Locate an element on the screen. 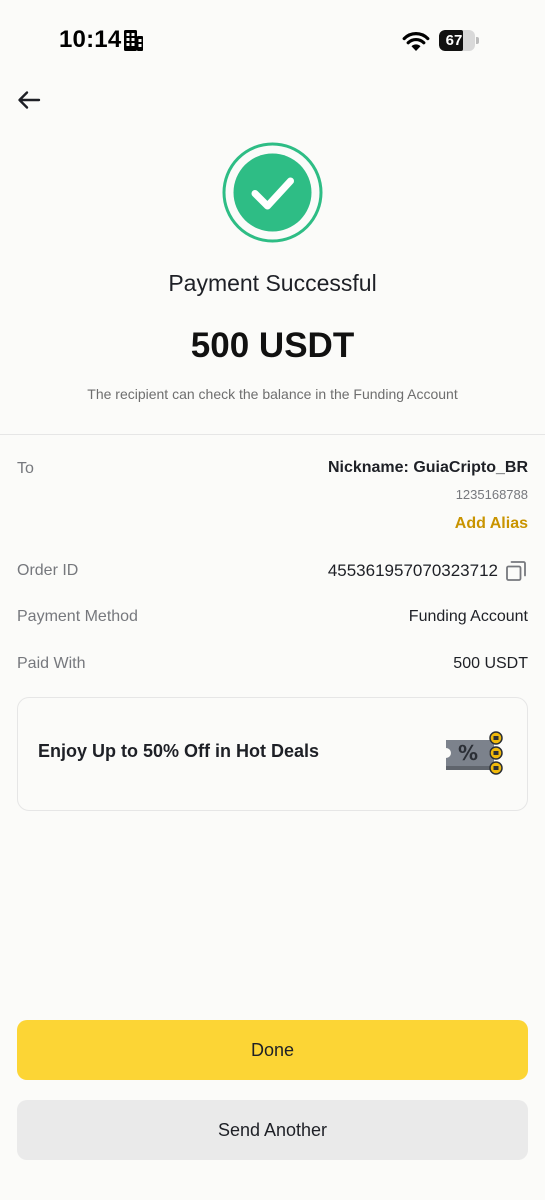  hot-deals-banner: Enjoy Up to 50% Off in Hot Deals % is located at coordinates (272, 754).